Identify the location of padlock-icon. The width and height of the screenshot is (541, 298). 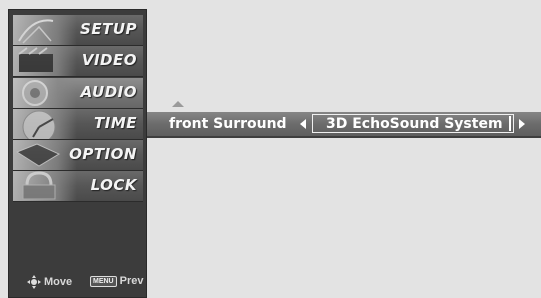
(45, 186).